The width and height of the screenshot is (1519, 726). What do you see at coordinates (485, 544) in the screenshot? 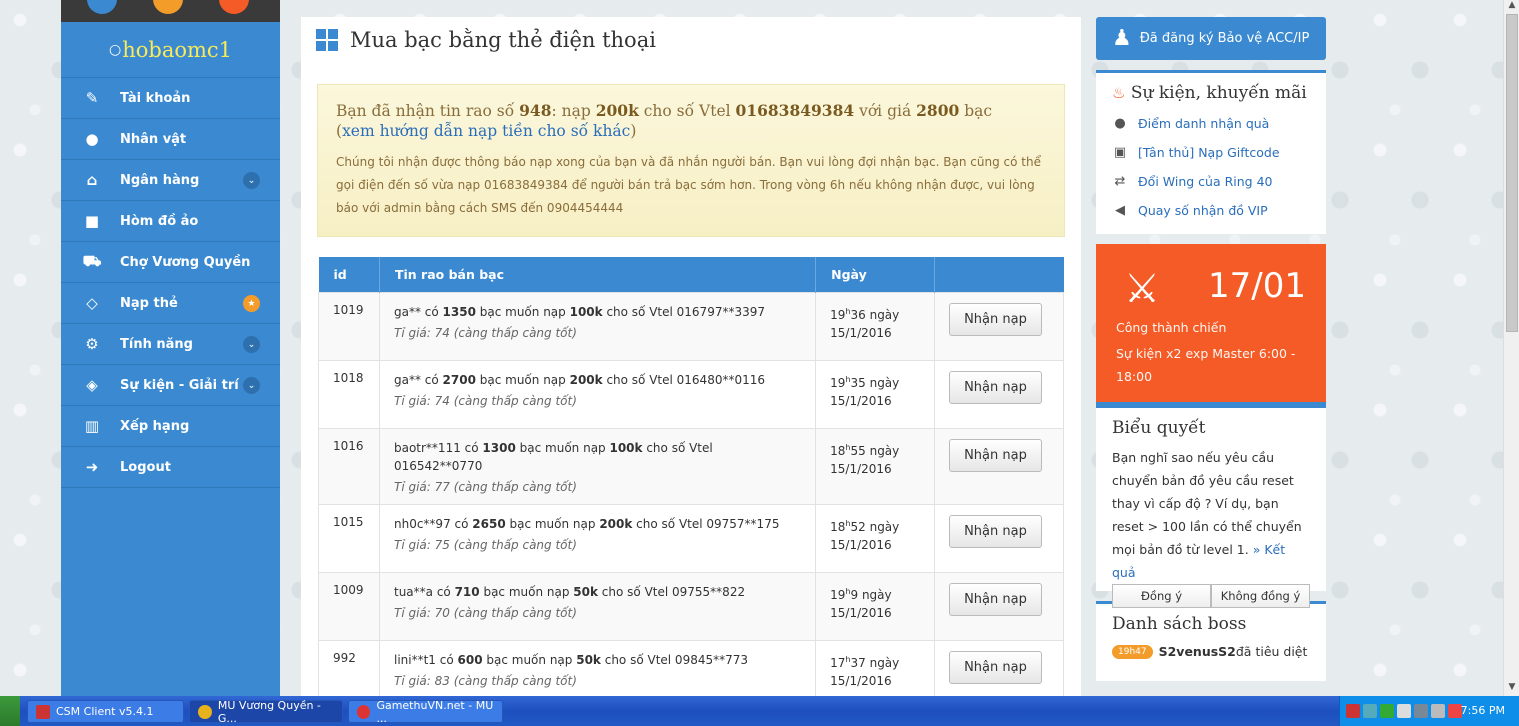
I see `row-rate: Tỉ giá: 75 (càng thấp càng tốt)` at bounding box center [485, 544].